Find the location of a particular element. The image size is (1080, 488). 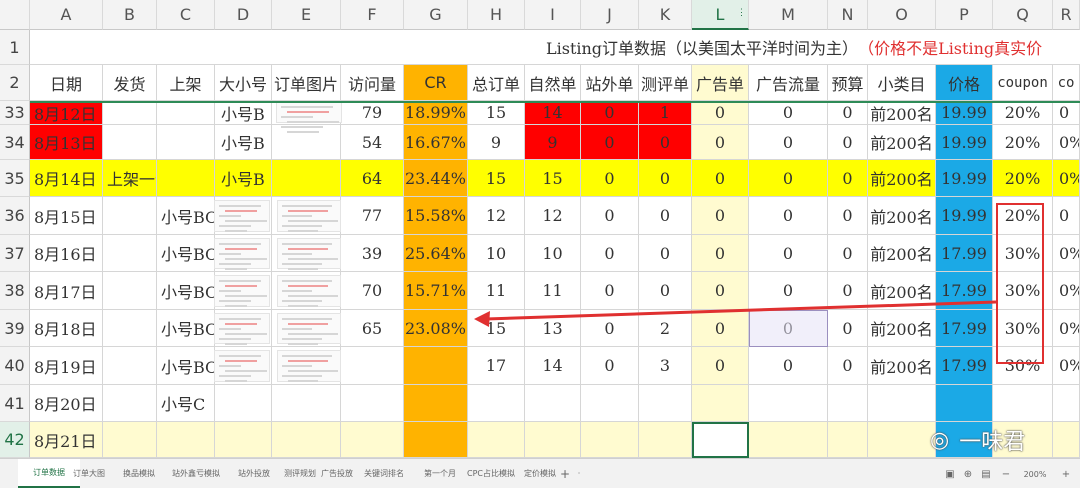

cell-g42 is located at coordinates (436, 440).